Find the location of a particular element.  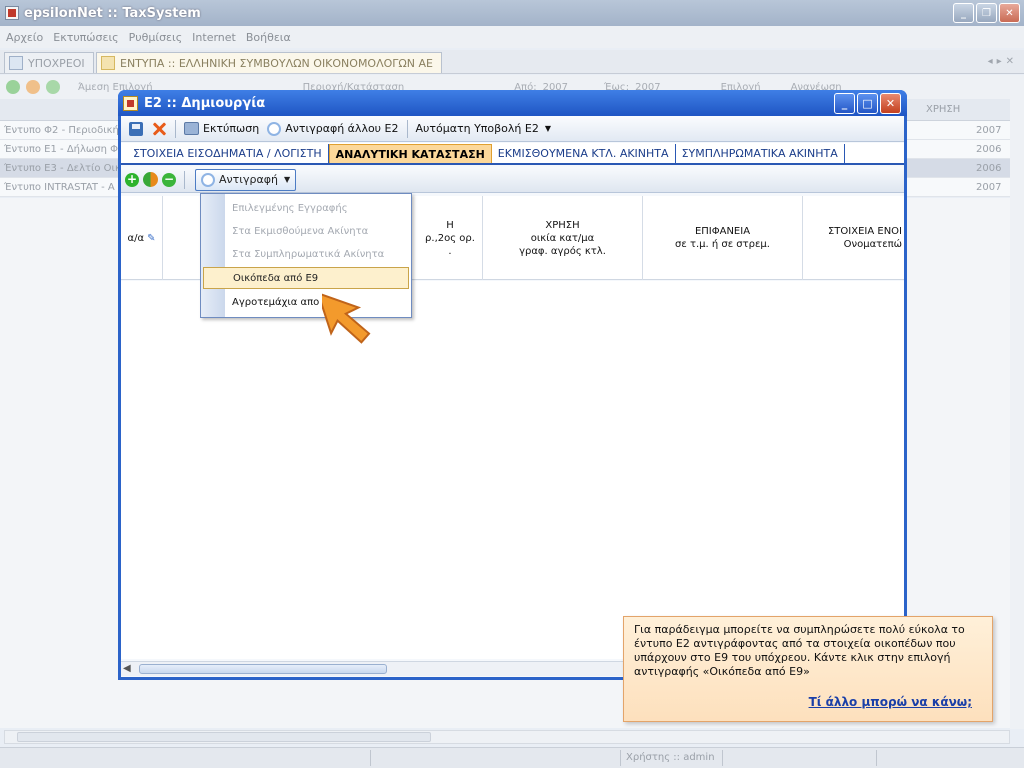

what-else-link: Τί άλλο μπορώ να κάνω; is located at coordinates (890, 702).